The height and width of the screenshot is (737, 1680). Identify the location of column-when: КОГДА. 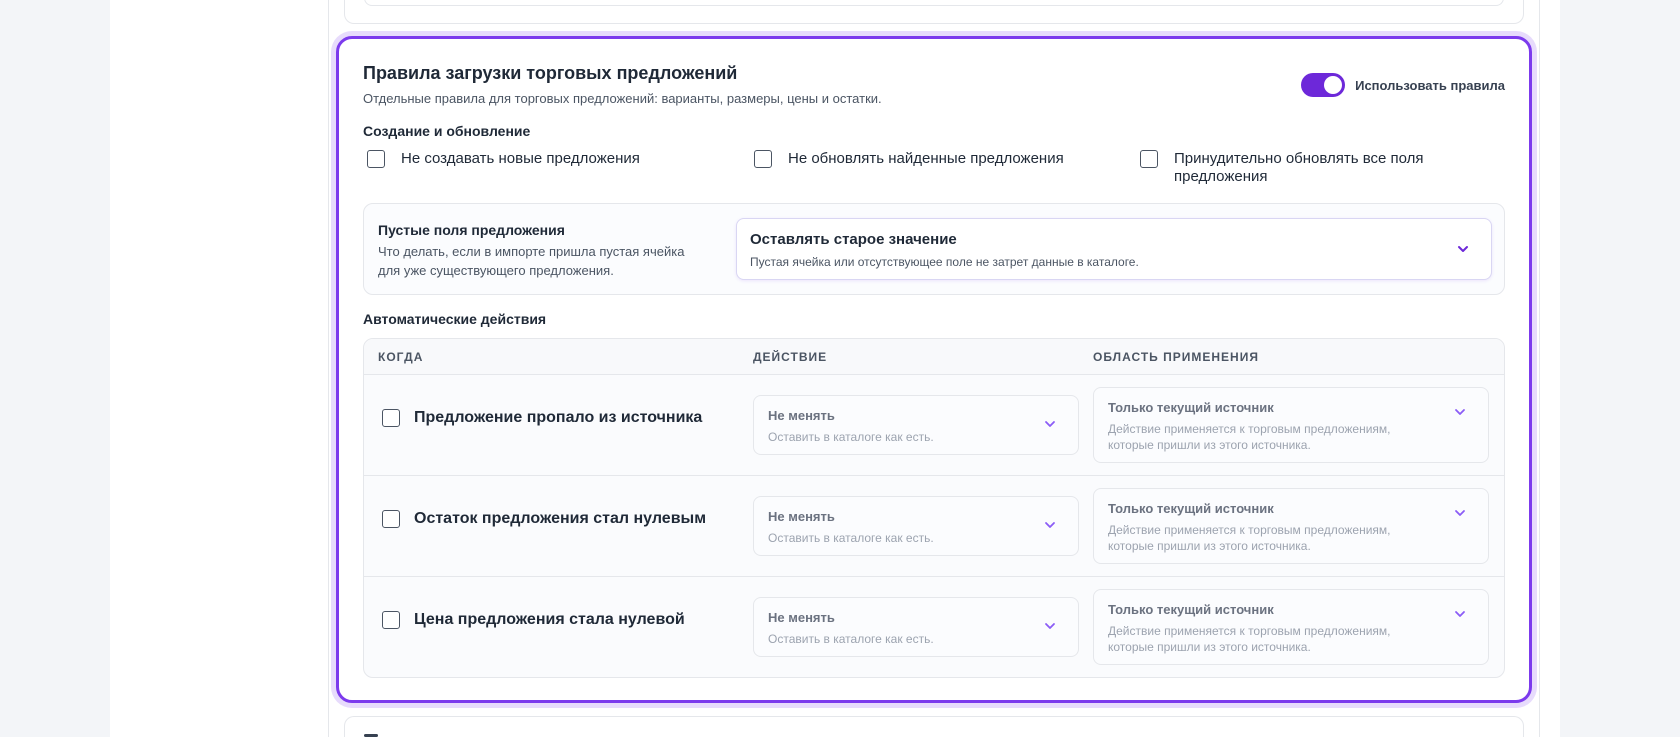
(401, 357).